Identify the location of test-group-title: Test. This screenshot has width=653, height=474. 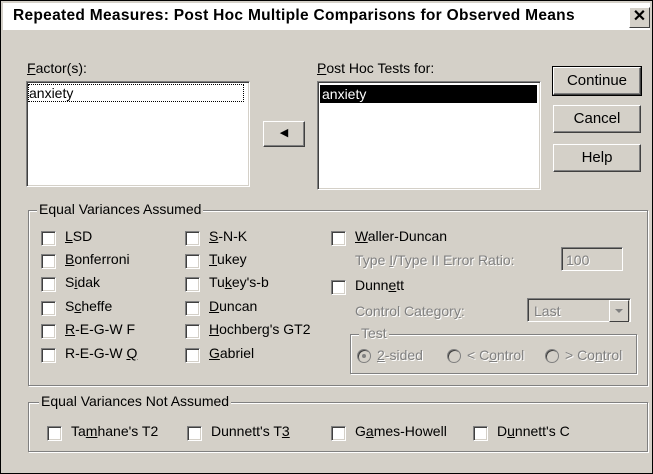
(374, 333).